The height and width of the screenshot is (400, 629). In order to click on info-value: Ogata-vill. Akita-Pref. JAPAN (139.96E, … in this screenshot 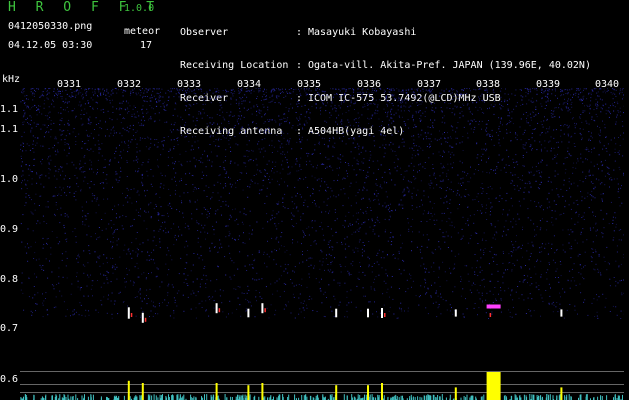, I will do `click(449, 65)`.